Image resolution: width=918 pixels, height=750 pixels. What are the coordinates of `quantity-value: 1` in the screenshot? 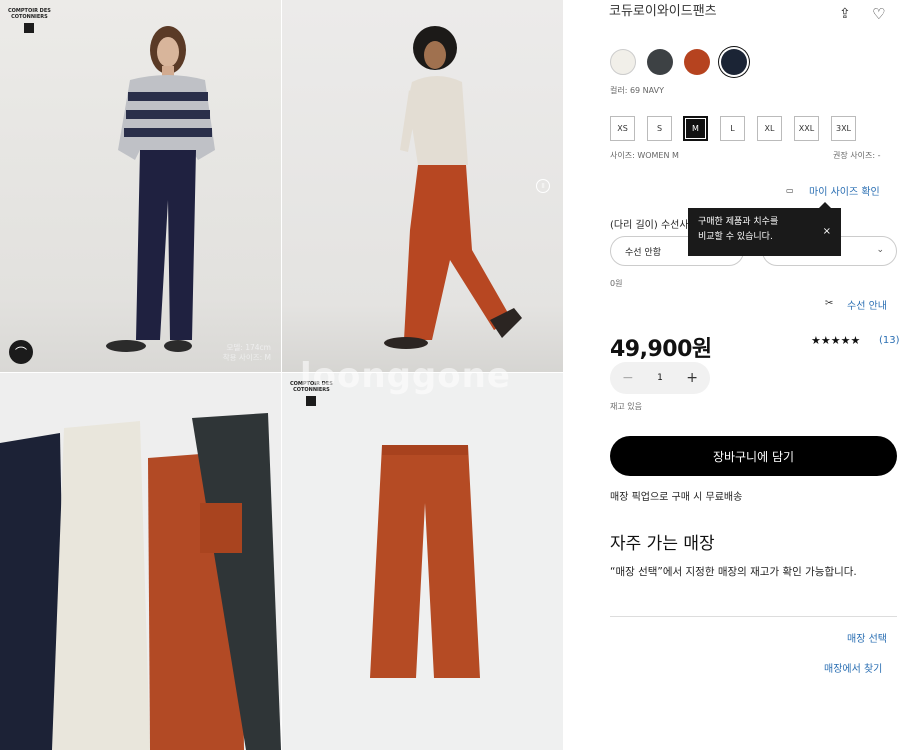 It's located at (660, 378).